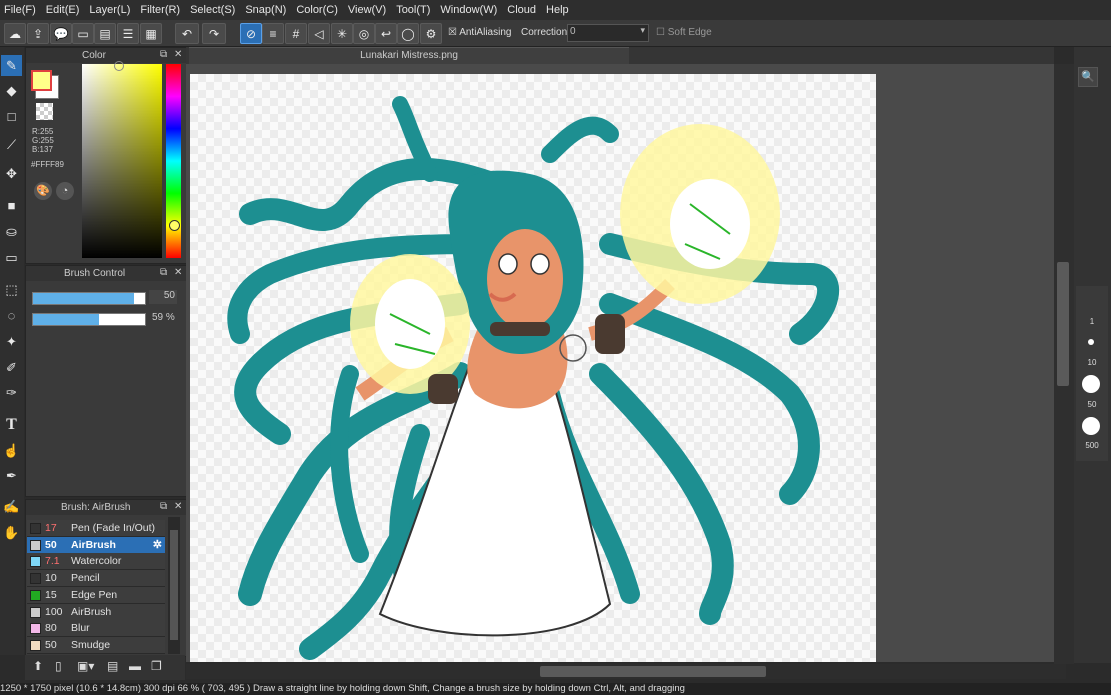 The image size is (1111, 695). Describe the element at coordinates (11, 65) in the screenshot. I see `brush-tool-icon: ✎` at that location.